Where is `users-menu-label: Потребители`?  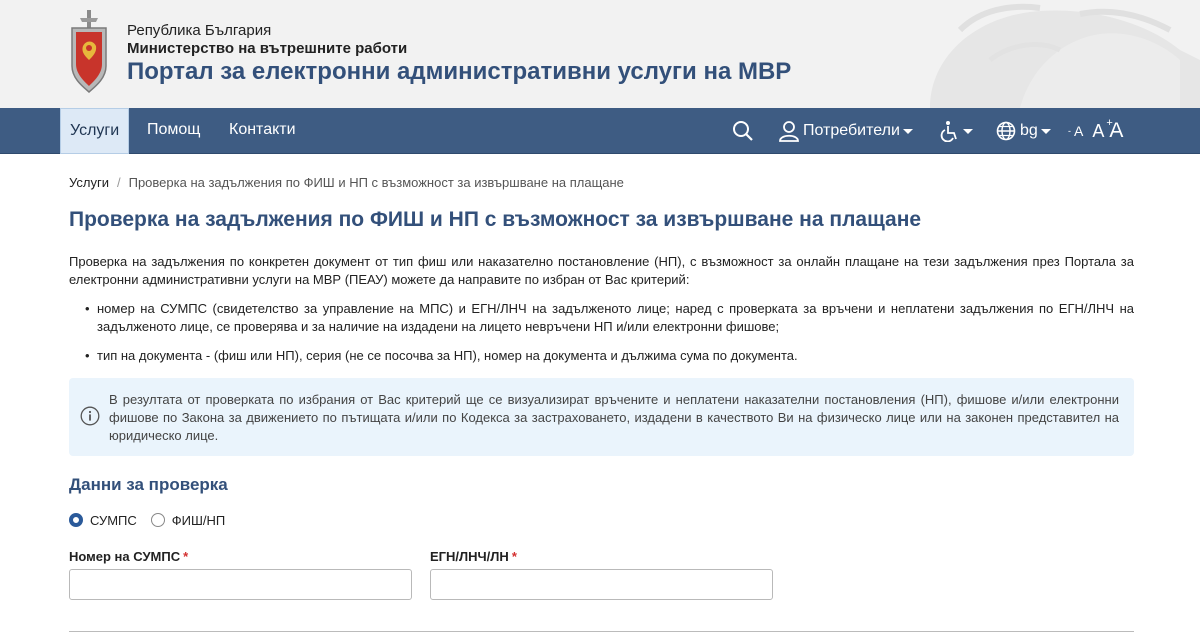 users-menu-label: Потребители is located at coordinates (851, 130).